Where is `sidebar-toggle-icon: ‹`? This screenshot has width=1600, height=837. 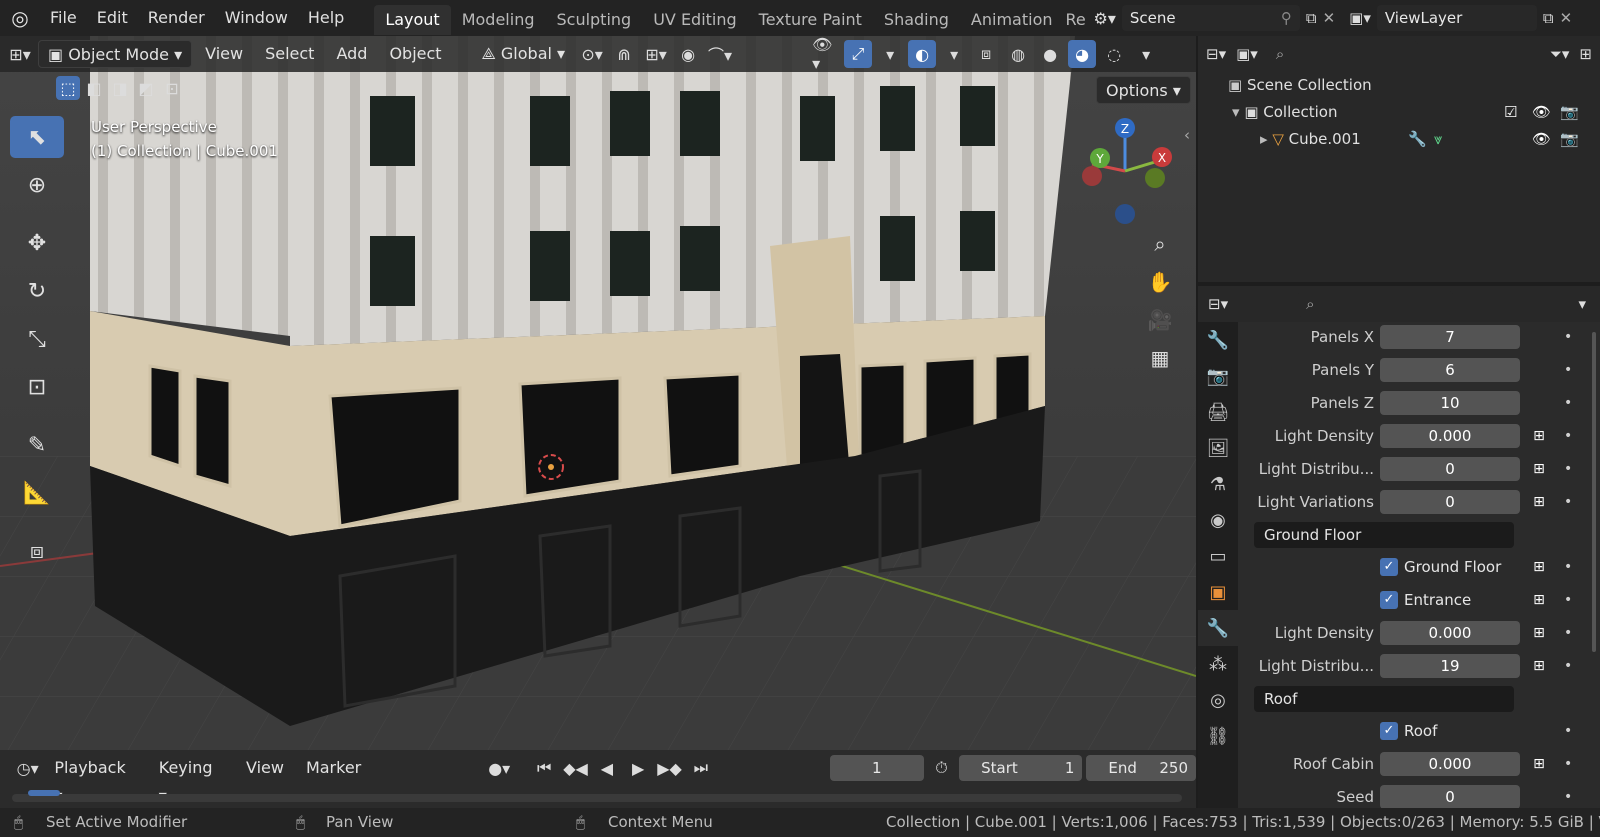
sidebar-toggle-icon: ‹ is located at coordinates (1187, 135).